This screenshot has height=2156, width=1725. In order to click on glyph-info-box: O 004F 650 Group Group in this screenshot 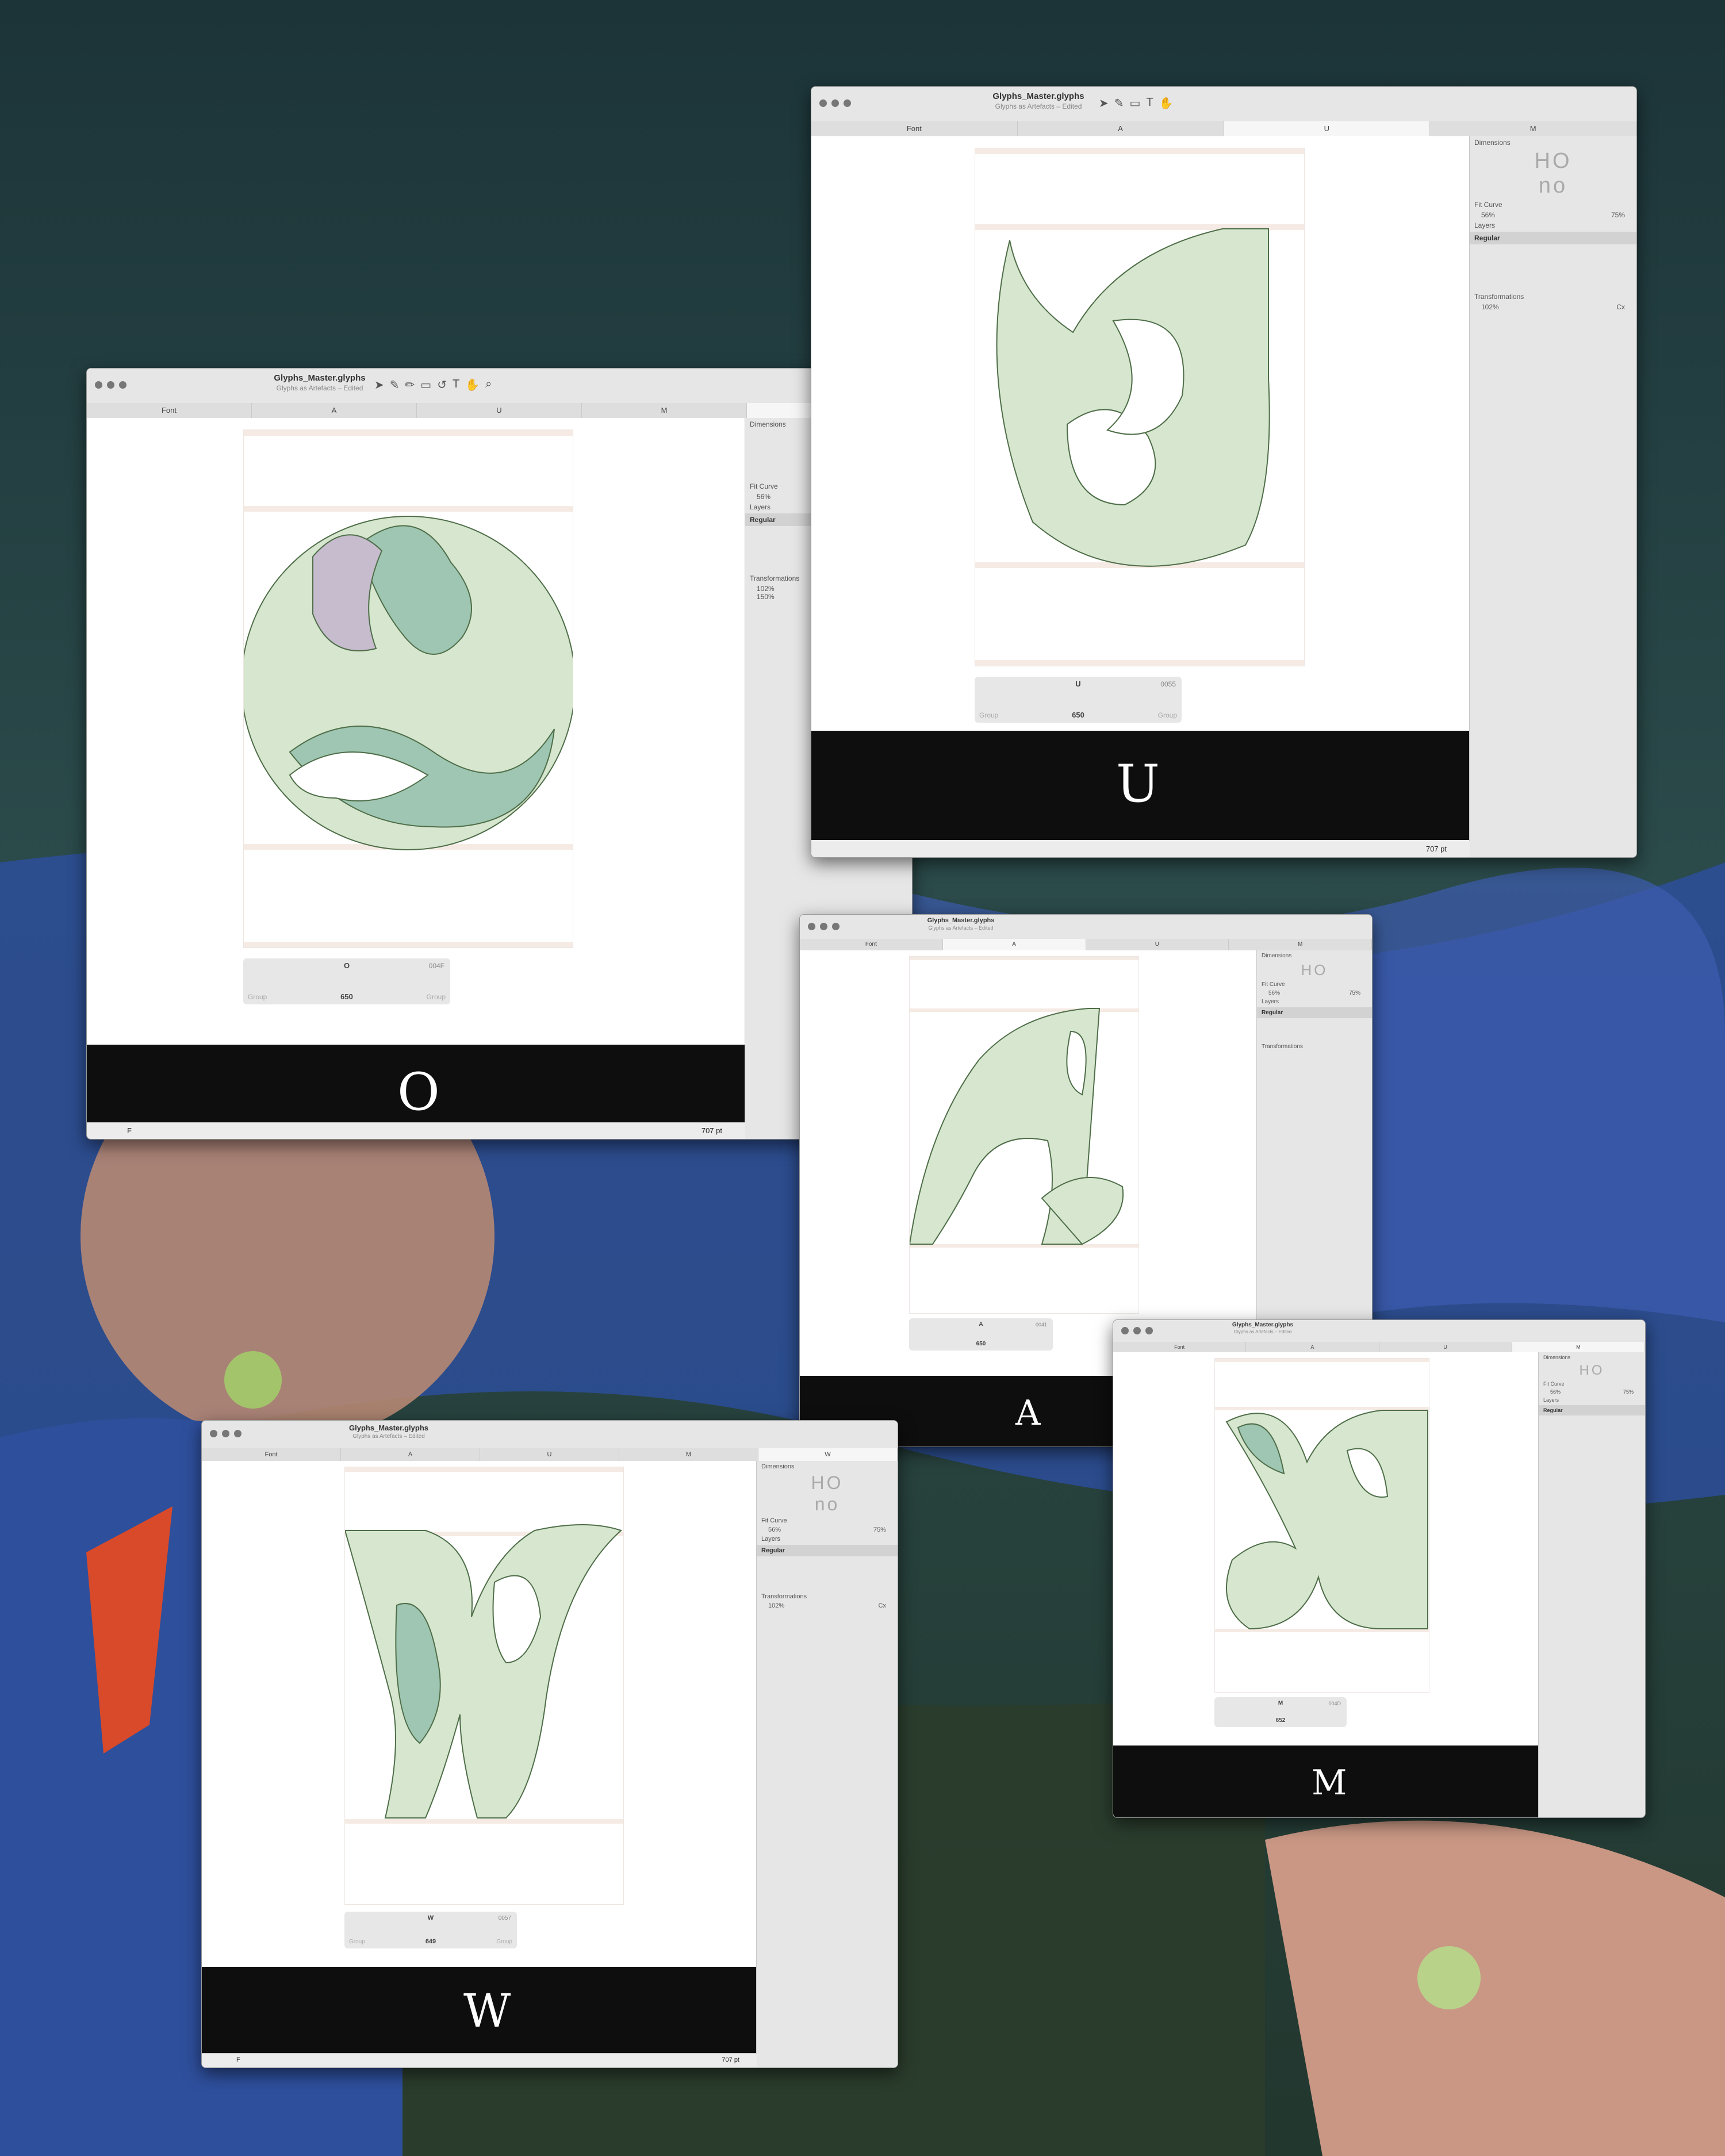, I will do `click(346, 981)`.